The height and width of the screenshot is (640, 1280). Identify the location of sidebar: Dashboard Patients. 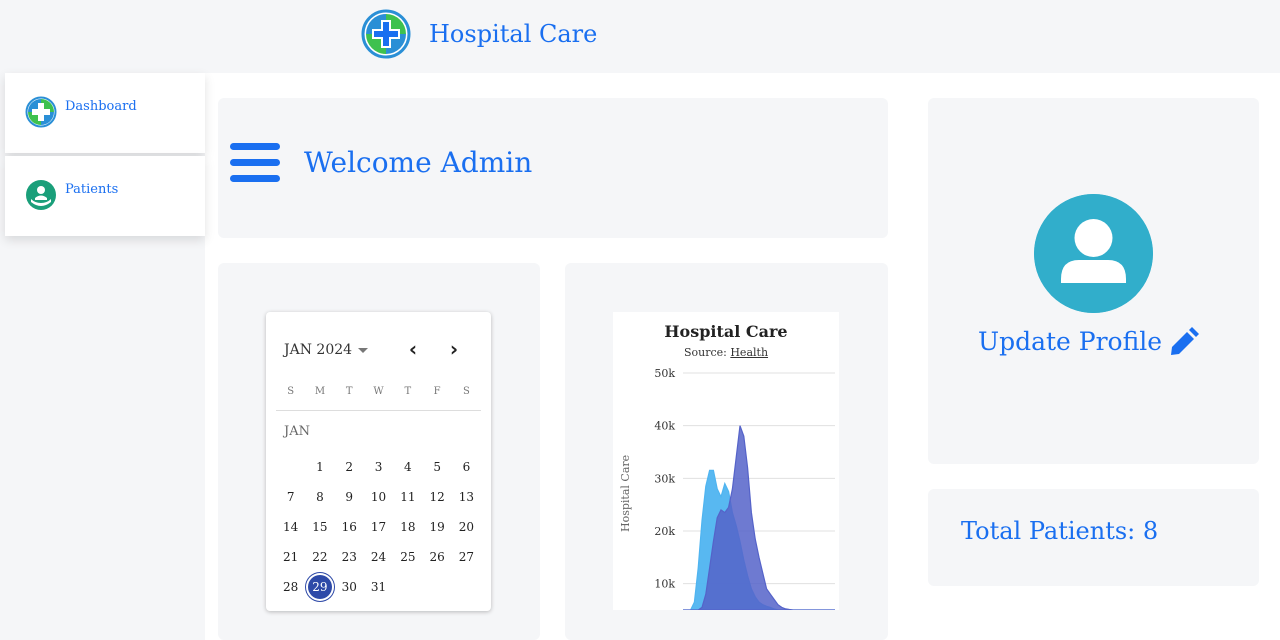
(102, 356).